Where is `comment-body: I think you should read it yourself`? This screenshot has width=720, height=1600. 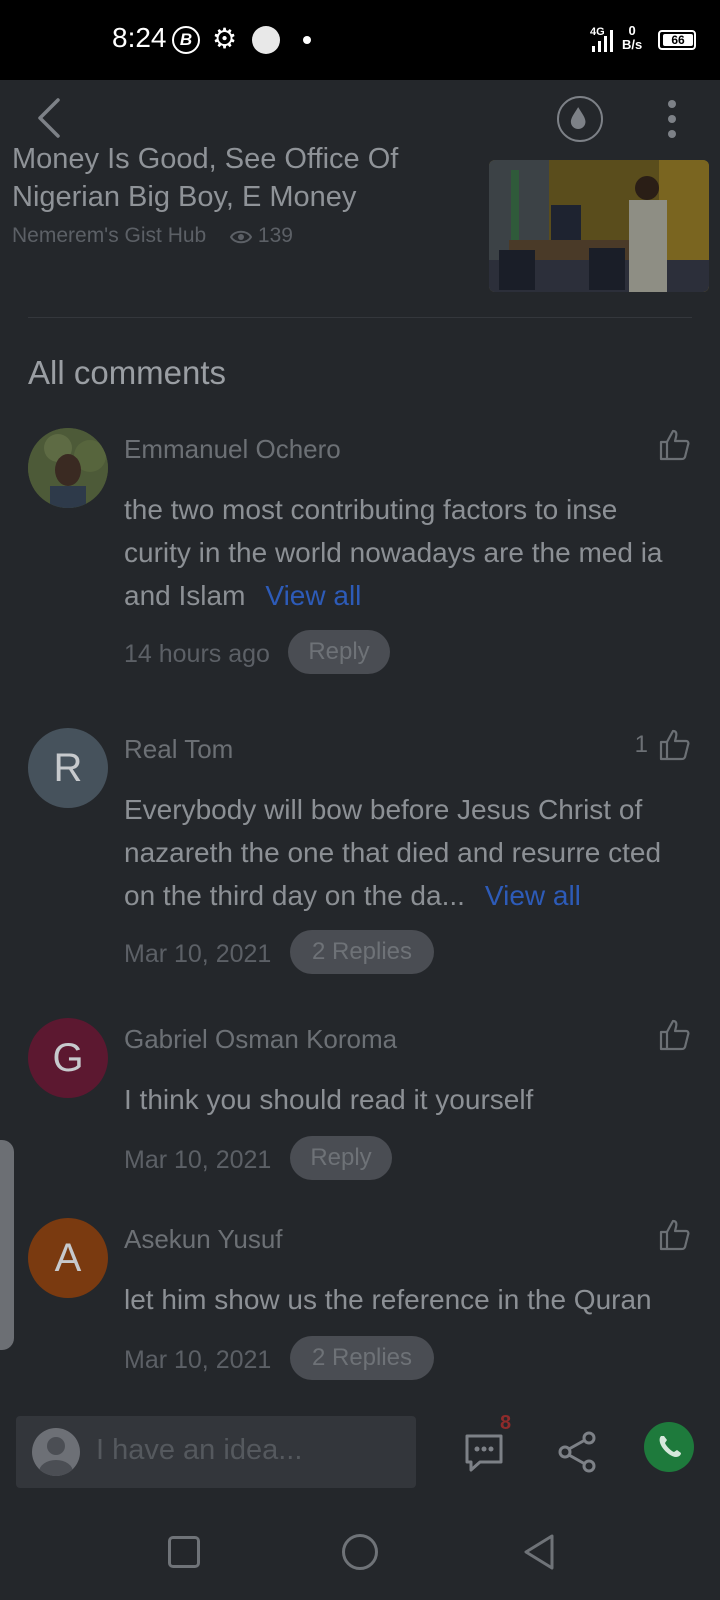
comment-body: I think you should read it yourself is located at coordinates (329, 1099).